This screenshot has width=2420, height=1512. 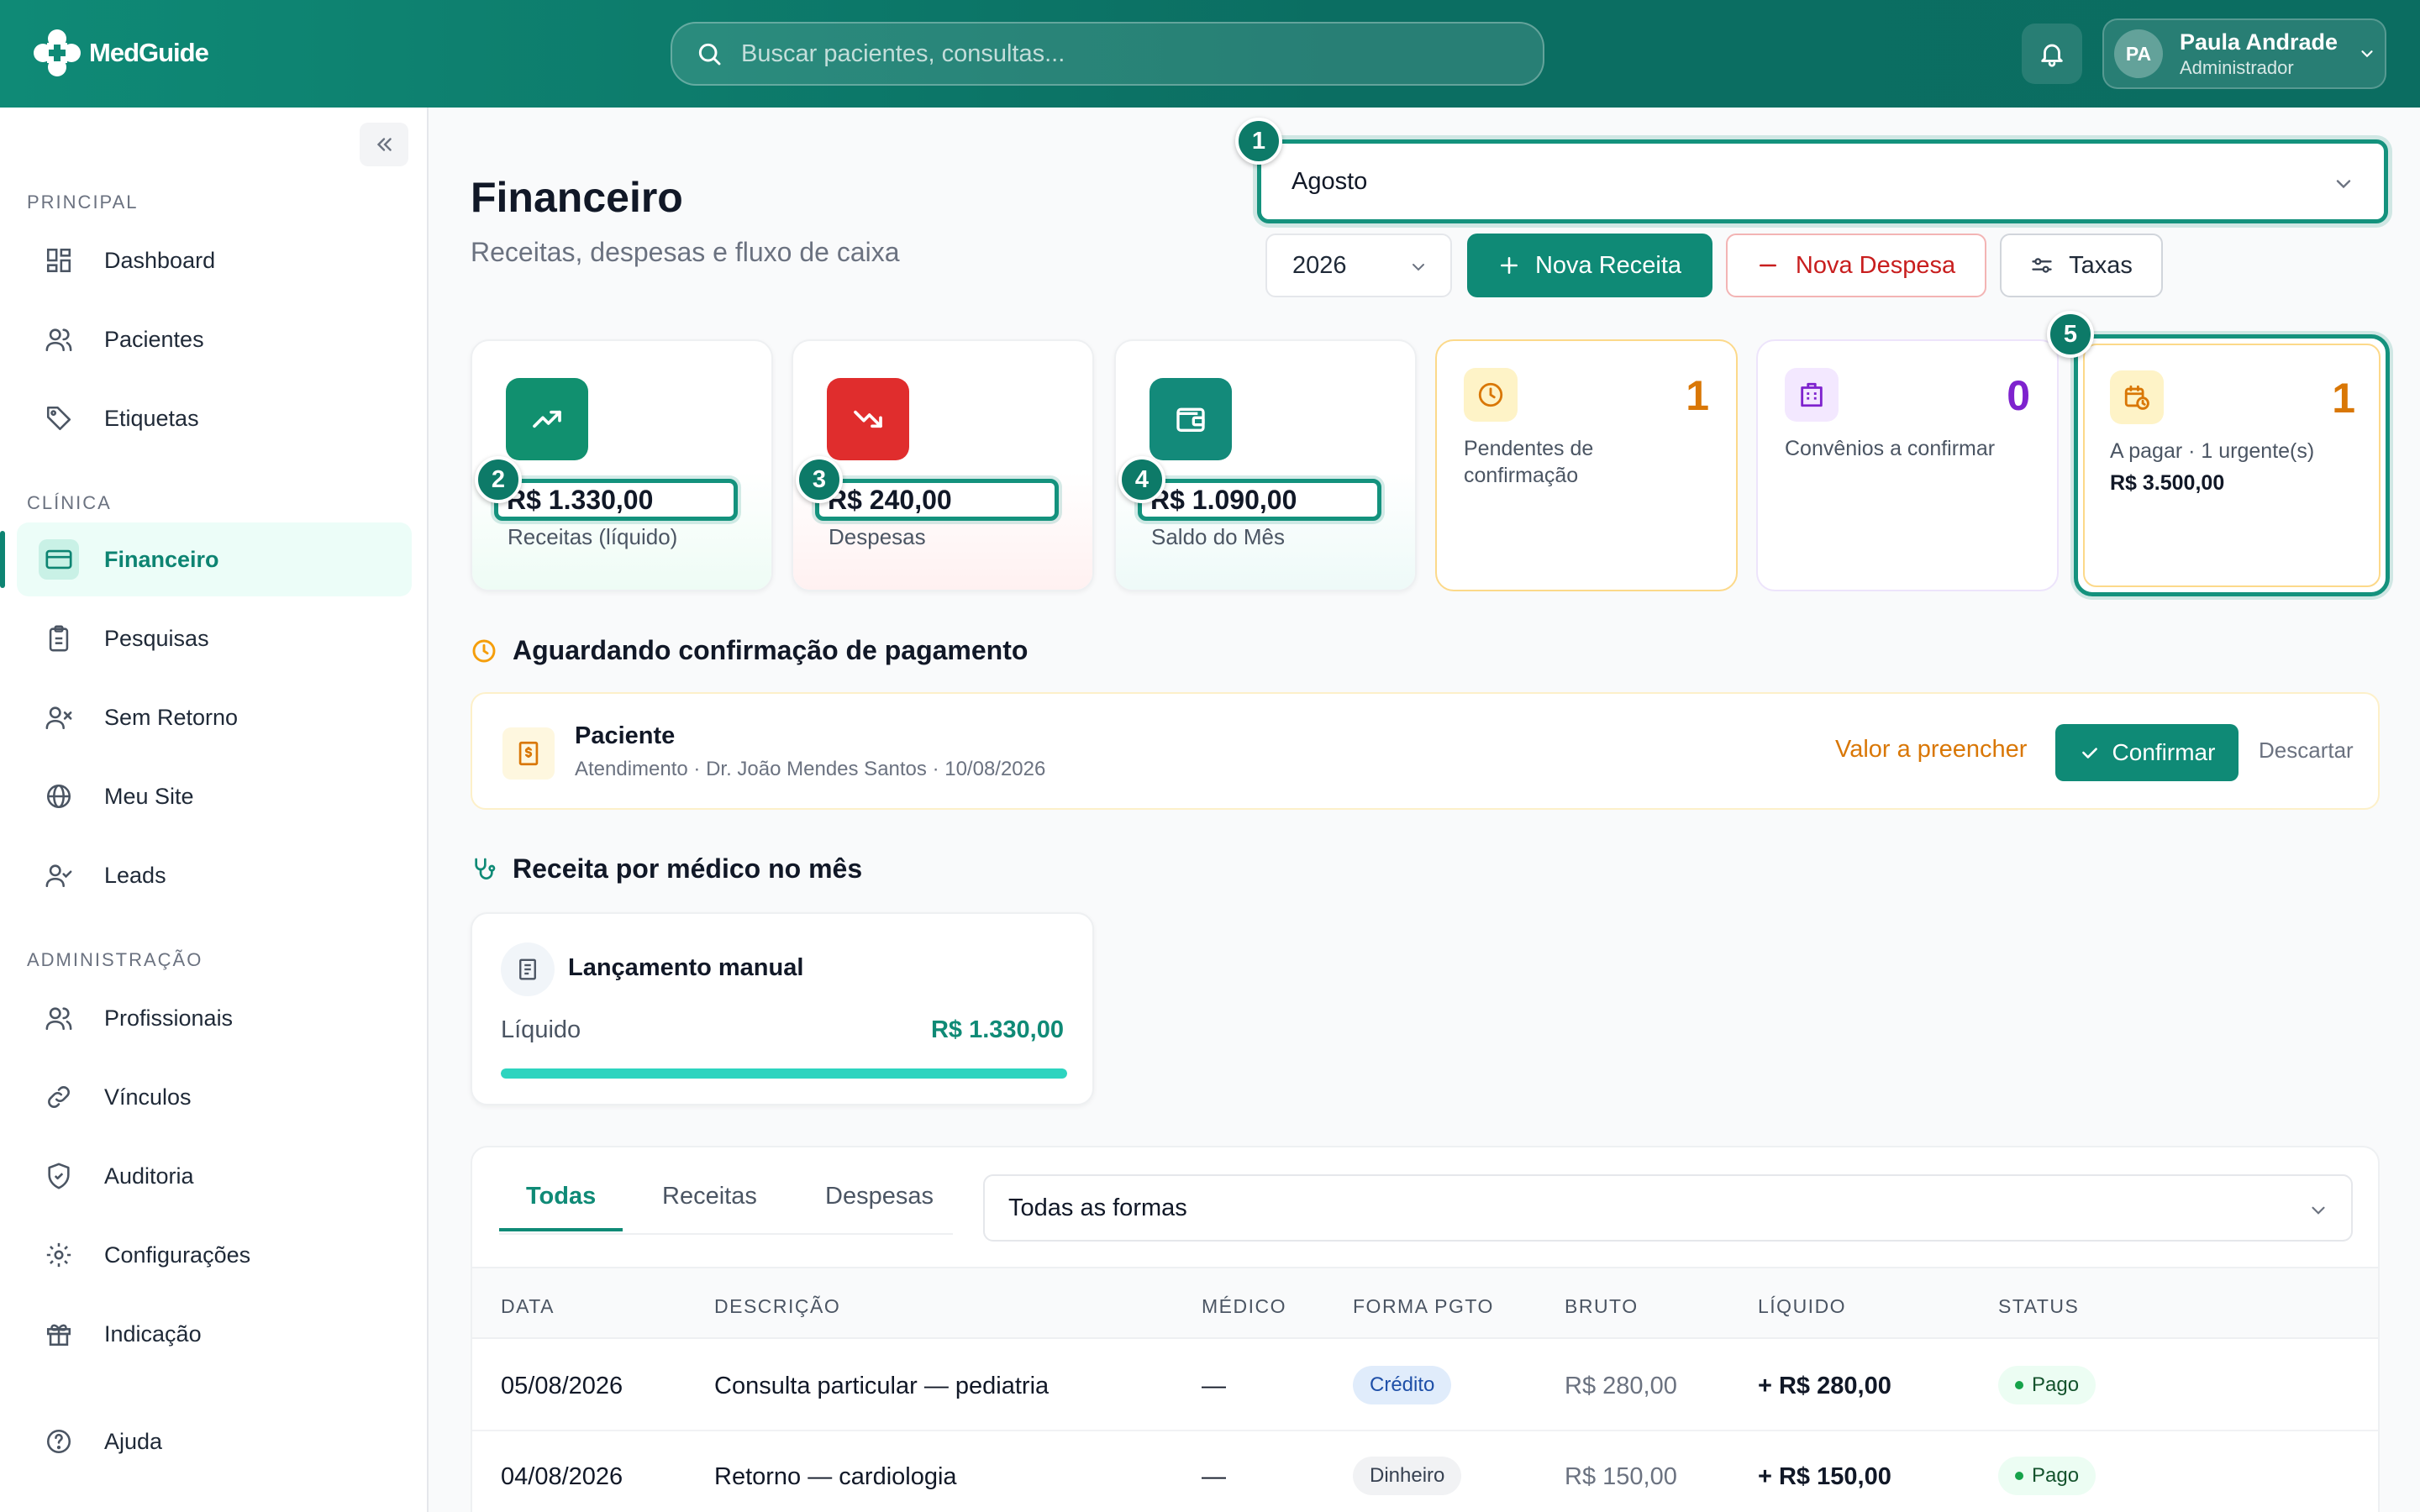 What do you see at coordinates (1214, 1386) in the screenshot?
I see `row-doctor: —` at bounding box center [1214, 1386].